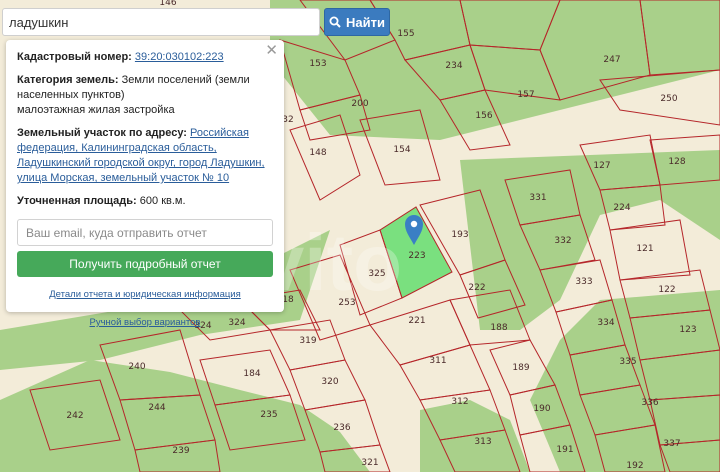 This screenshot has width=720, height=472. I want to click on parcel-label: 128, so click(676, 162).